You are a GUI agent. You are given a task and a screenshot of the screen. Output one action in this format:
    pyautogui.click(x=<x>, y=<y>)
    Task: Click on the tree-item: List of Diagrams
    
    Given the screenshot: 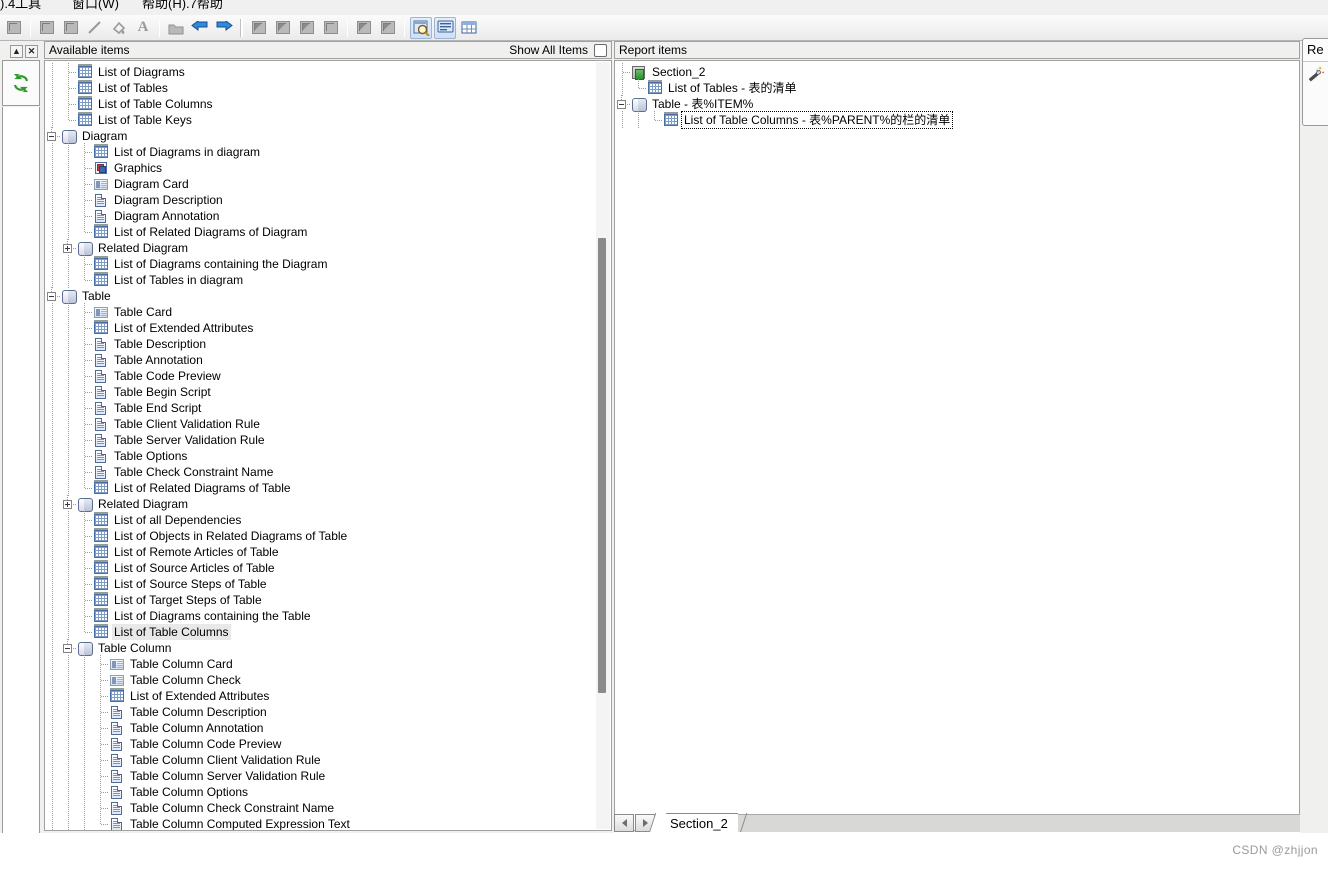 What is the action you would take?
    pyautogui.click(x=328, y=71)
    